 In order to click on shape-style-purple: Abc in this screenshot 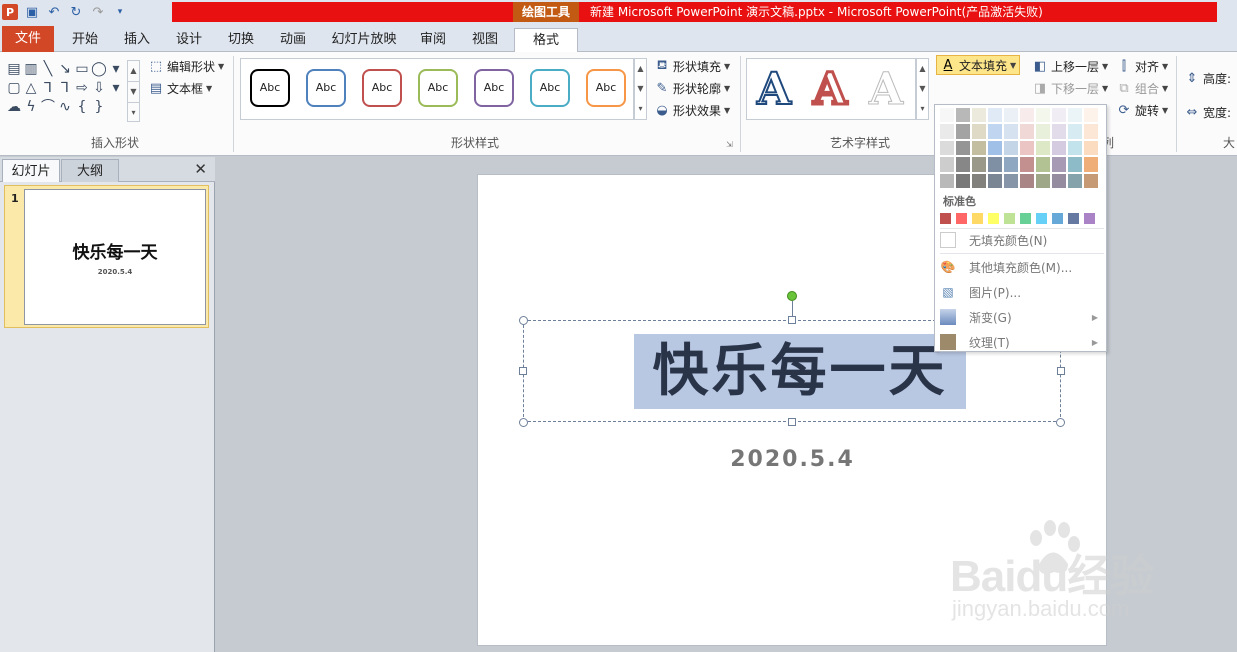, I will do `click(494, 88)`.